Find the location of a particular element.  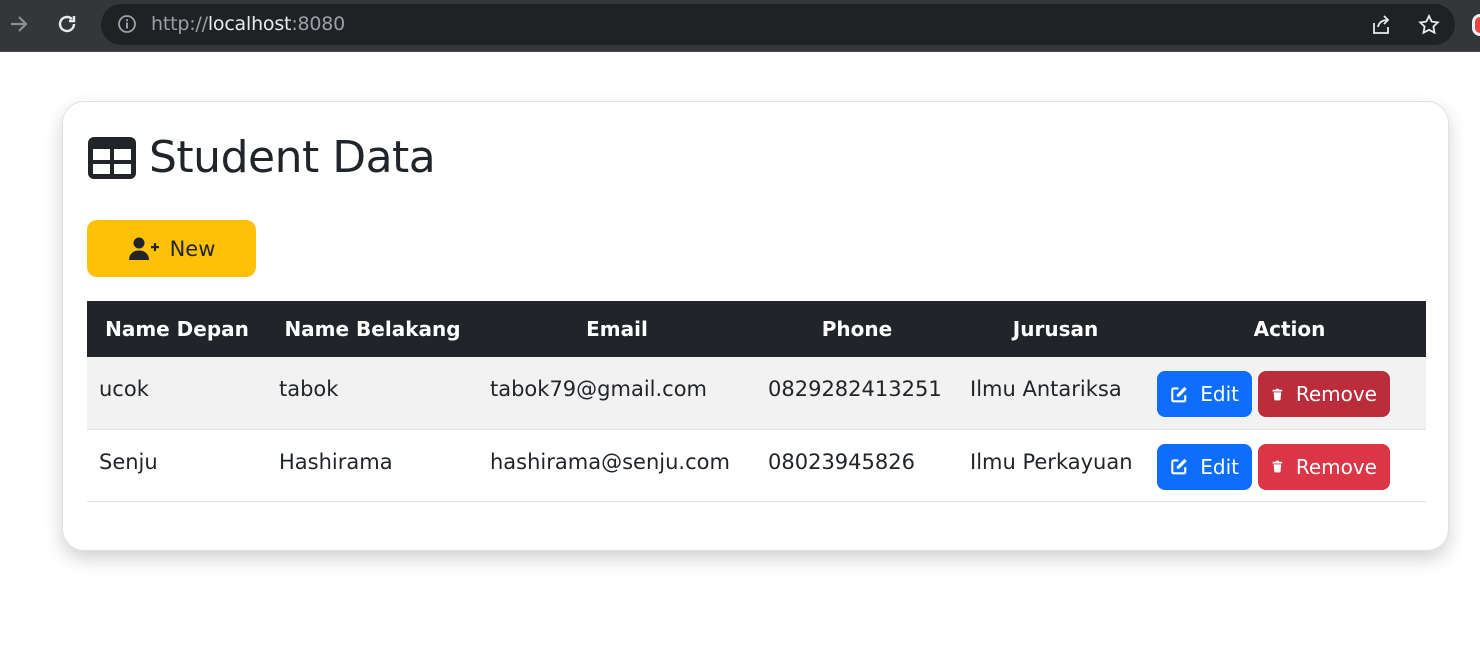

header-name-belakang: Name Belakang is located at coordinates (372, 329).